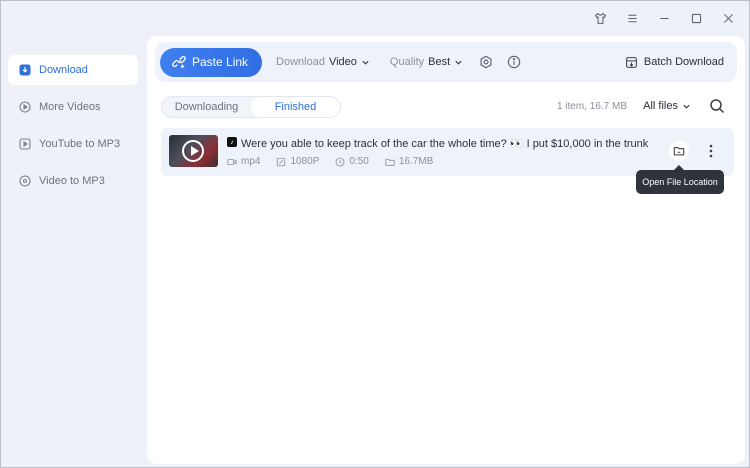  What do you see at coordinates (63, 70) in the screenshot?
I see `sidebar-item-label: Download` at bounding box center [63, 70].